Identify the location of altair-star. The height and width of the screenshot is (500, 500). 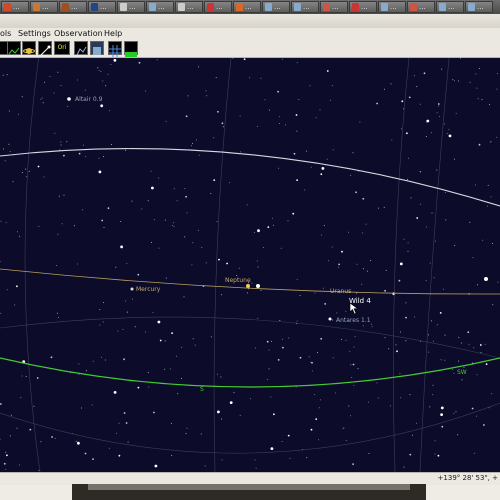
(69, 99).